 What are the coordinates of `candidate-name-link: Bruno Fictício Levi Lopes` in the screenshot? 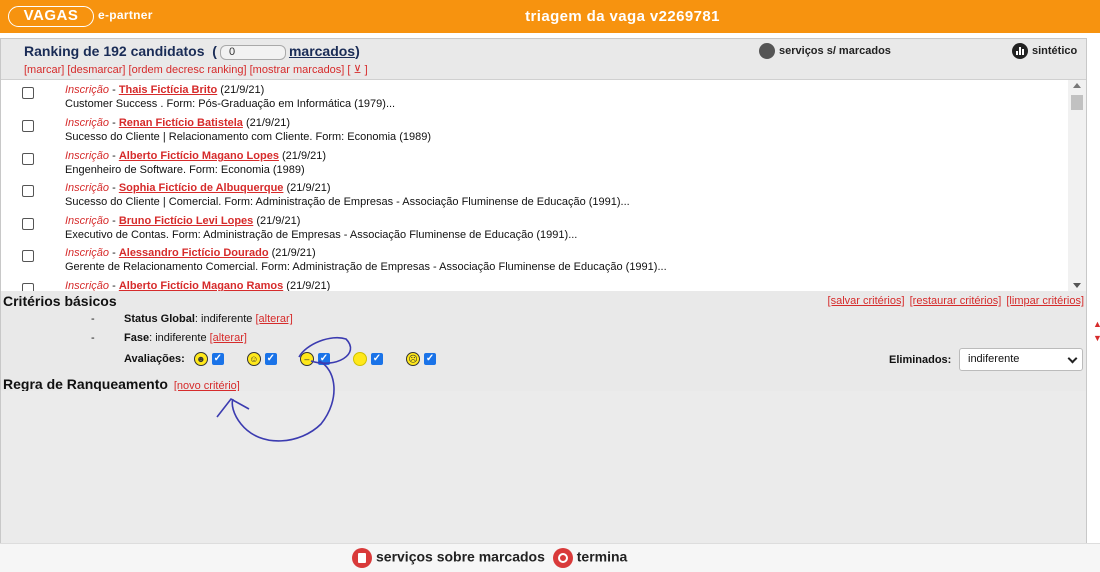 It's located at (186, 221).